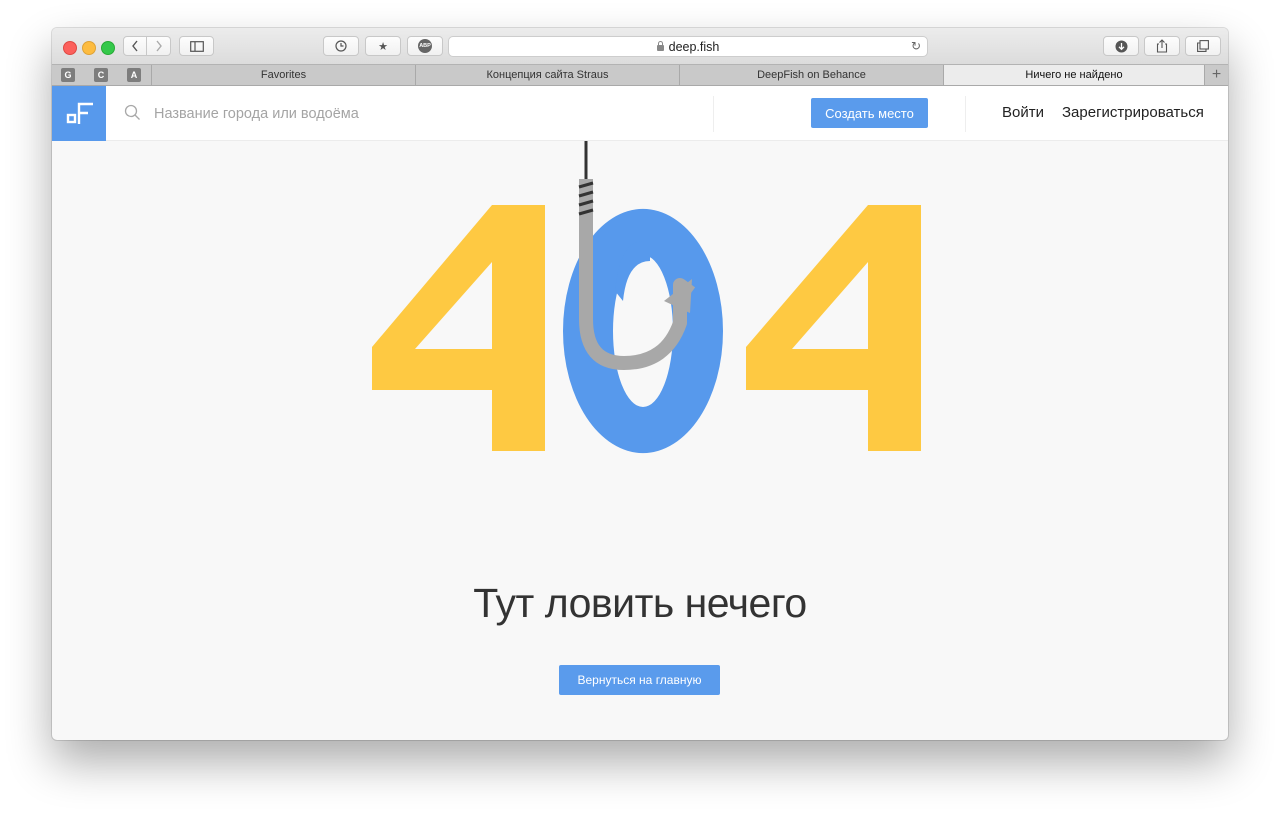 This screenshot has width=1280, height=815. What do you see at coordinates (134, 75) in the screenshot?
I see `pinned-tab-a: A` at bounding box center [134, 75].